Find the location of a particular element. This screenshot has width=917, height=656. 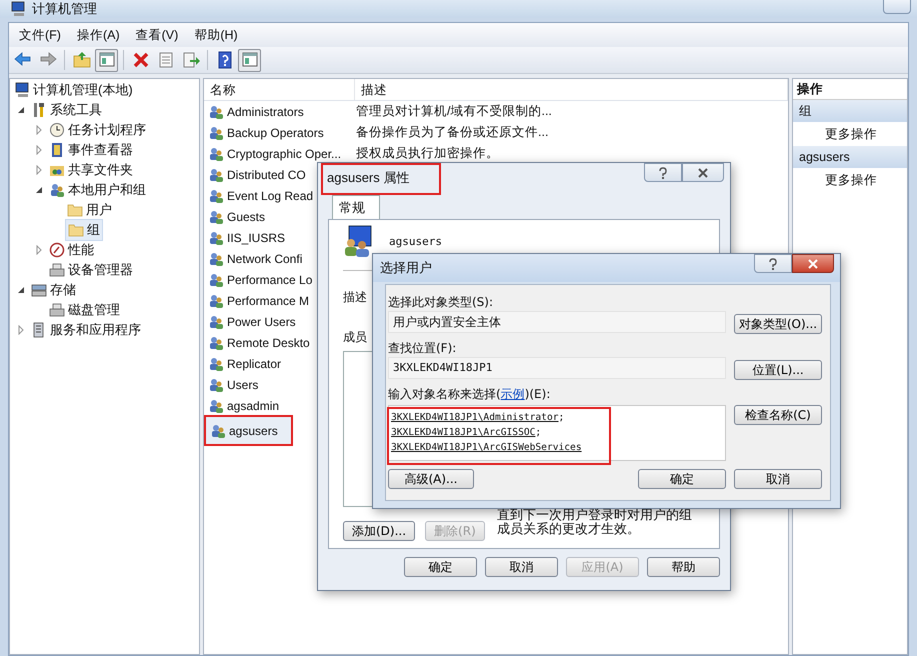

tree-item: 性能 is located at coordinates (71, 250).